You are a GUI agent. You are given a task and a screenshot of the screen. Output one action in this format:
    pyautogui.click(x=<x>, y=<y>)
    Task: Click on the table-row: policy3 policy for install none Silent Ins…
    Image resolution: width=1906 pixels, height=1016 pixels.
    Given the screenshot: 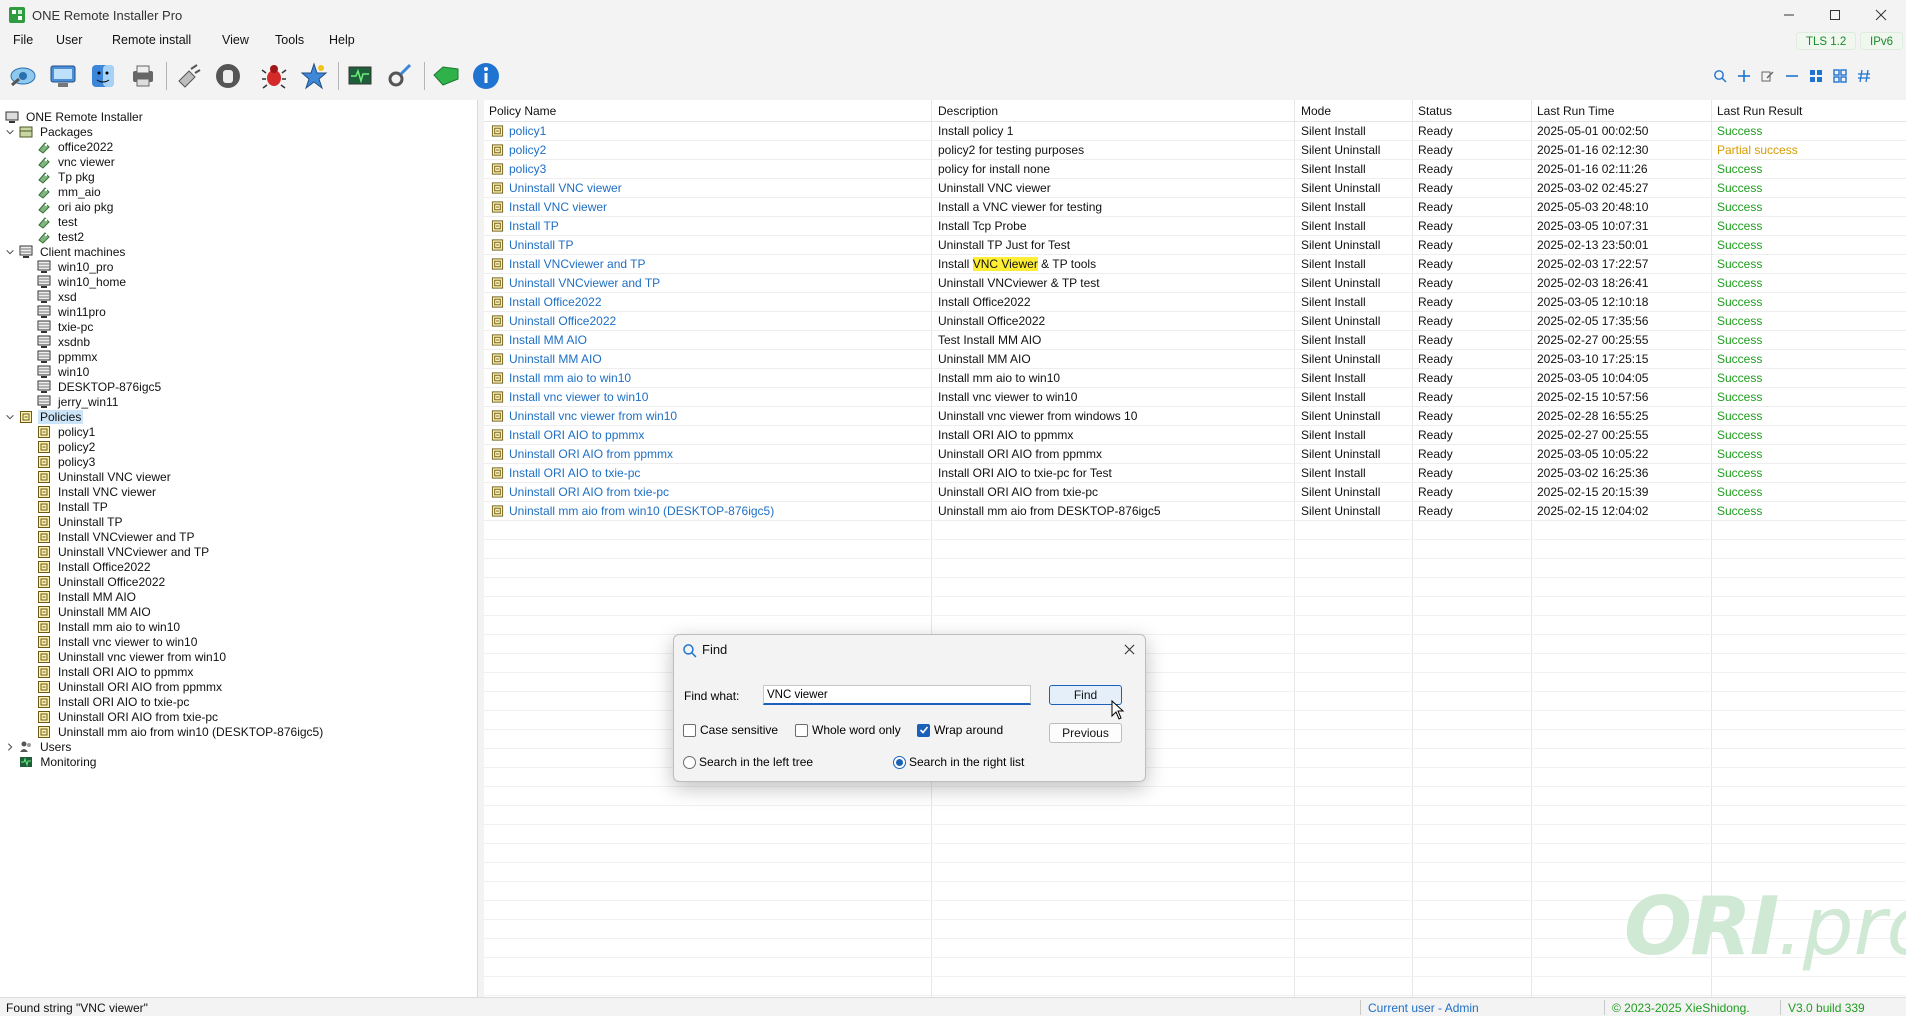 What is the action you would take?
    pyautogui.click(x=1195, y=169)
    